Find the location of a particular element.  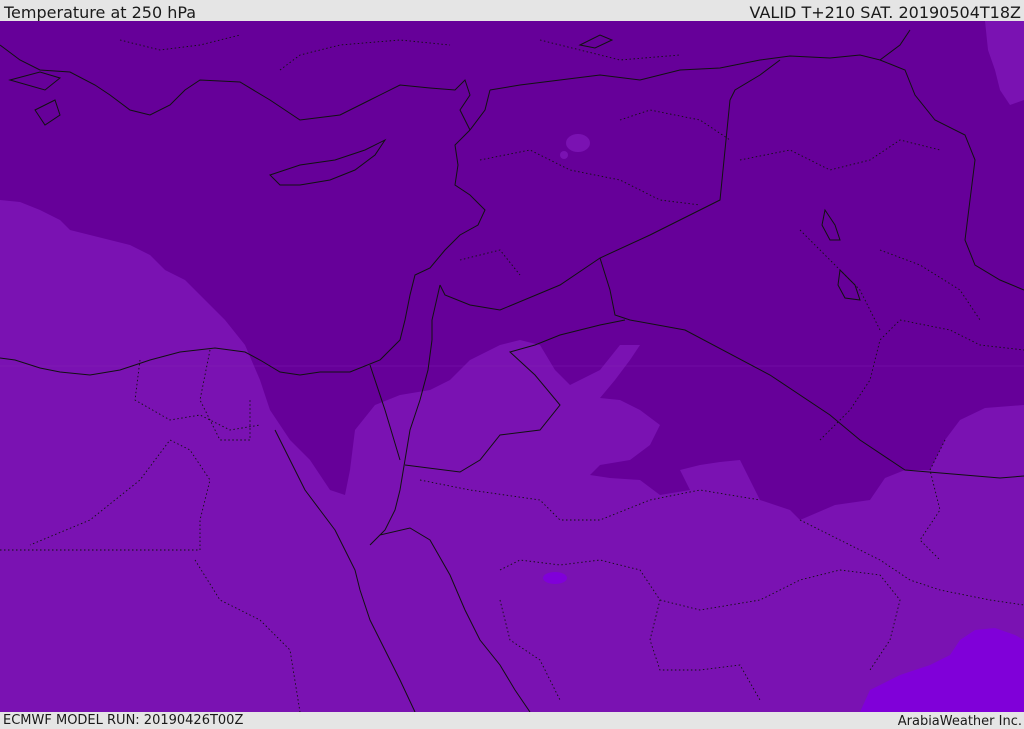

map-title: Temperature at 250 hPa is located at coordinates (100, 12).